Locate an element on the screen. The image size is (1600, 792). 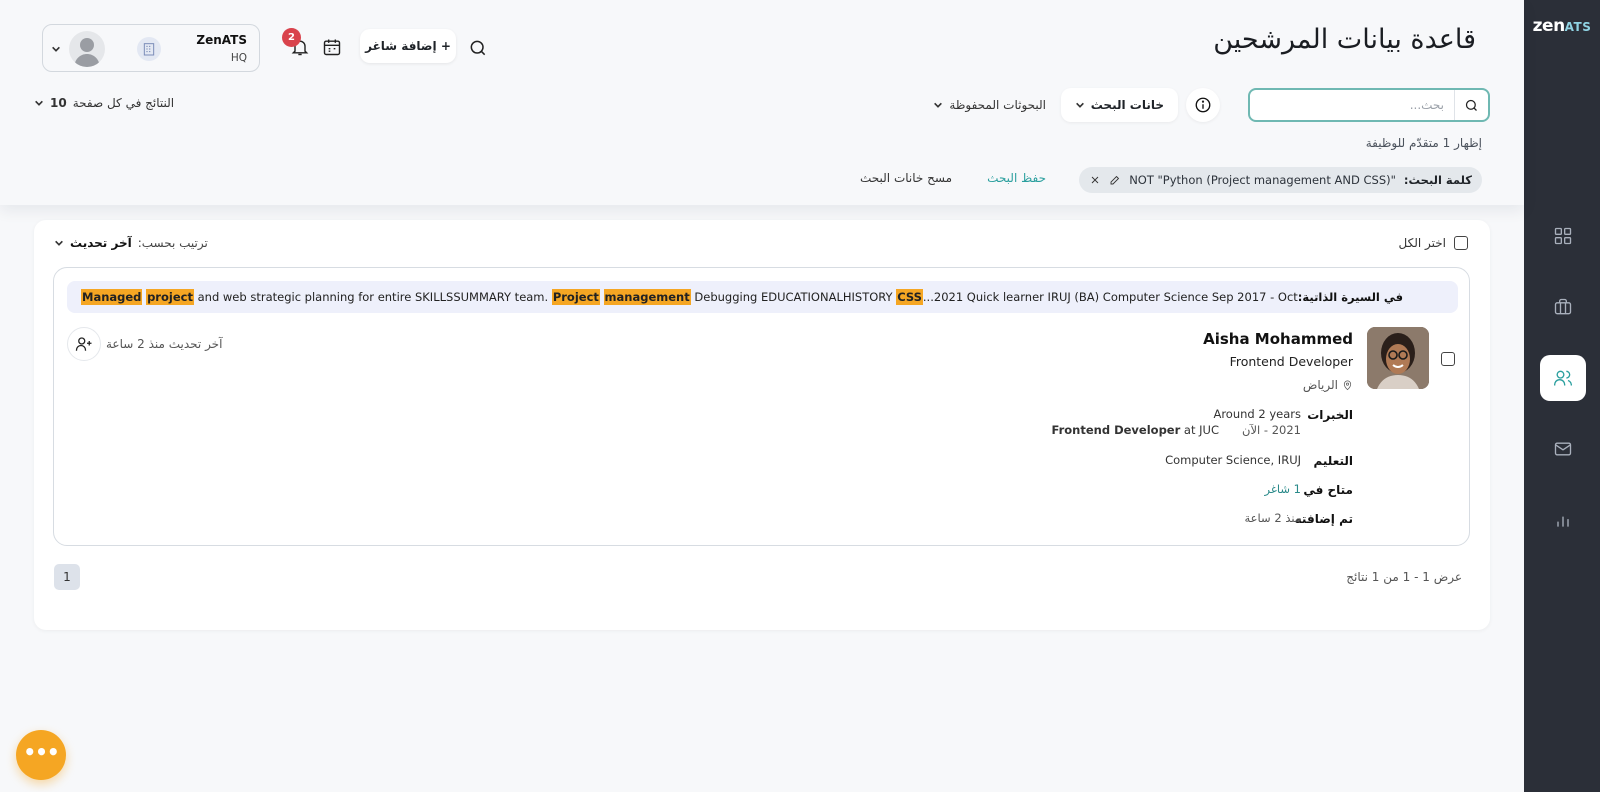
snippet-label: في السيرة الذاتية: is located at coordinates (1350, 297).